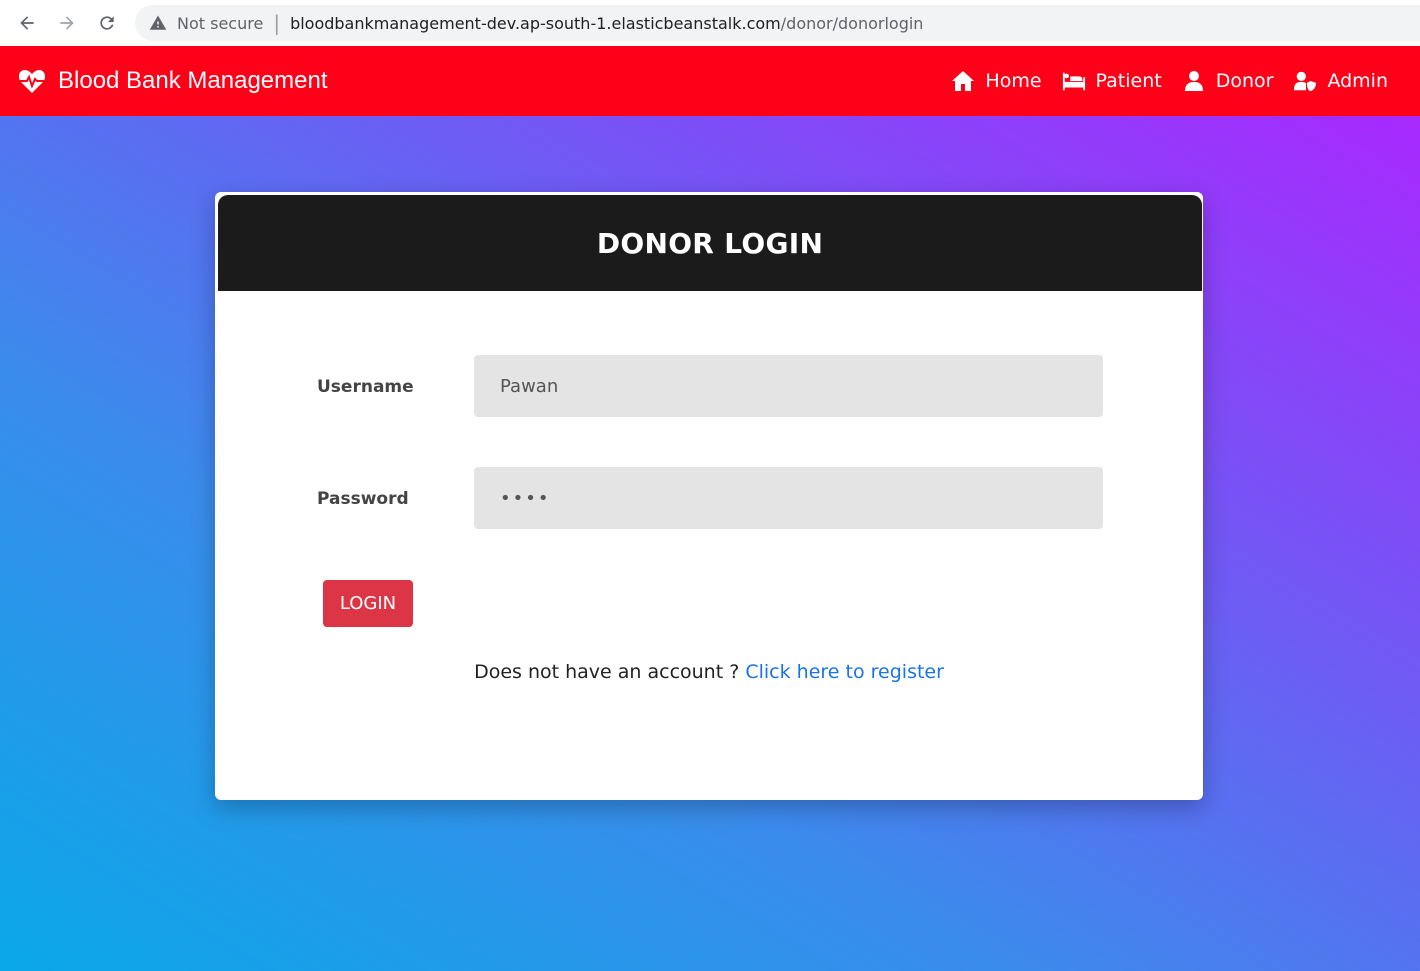  Describe the element at coordinates (158, 22) in the screenshot. I see `warning-icon` at that location.